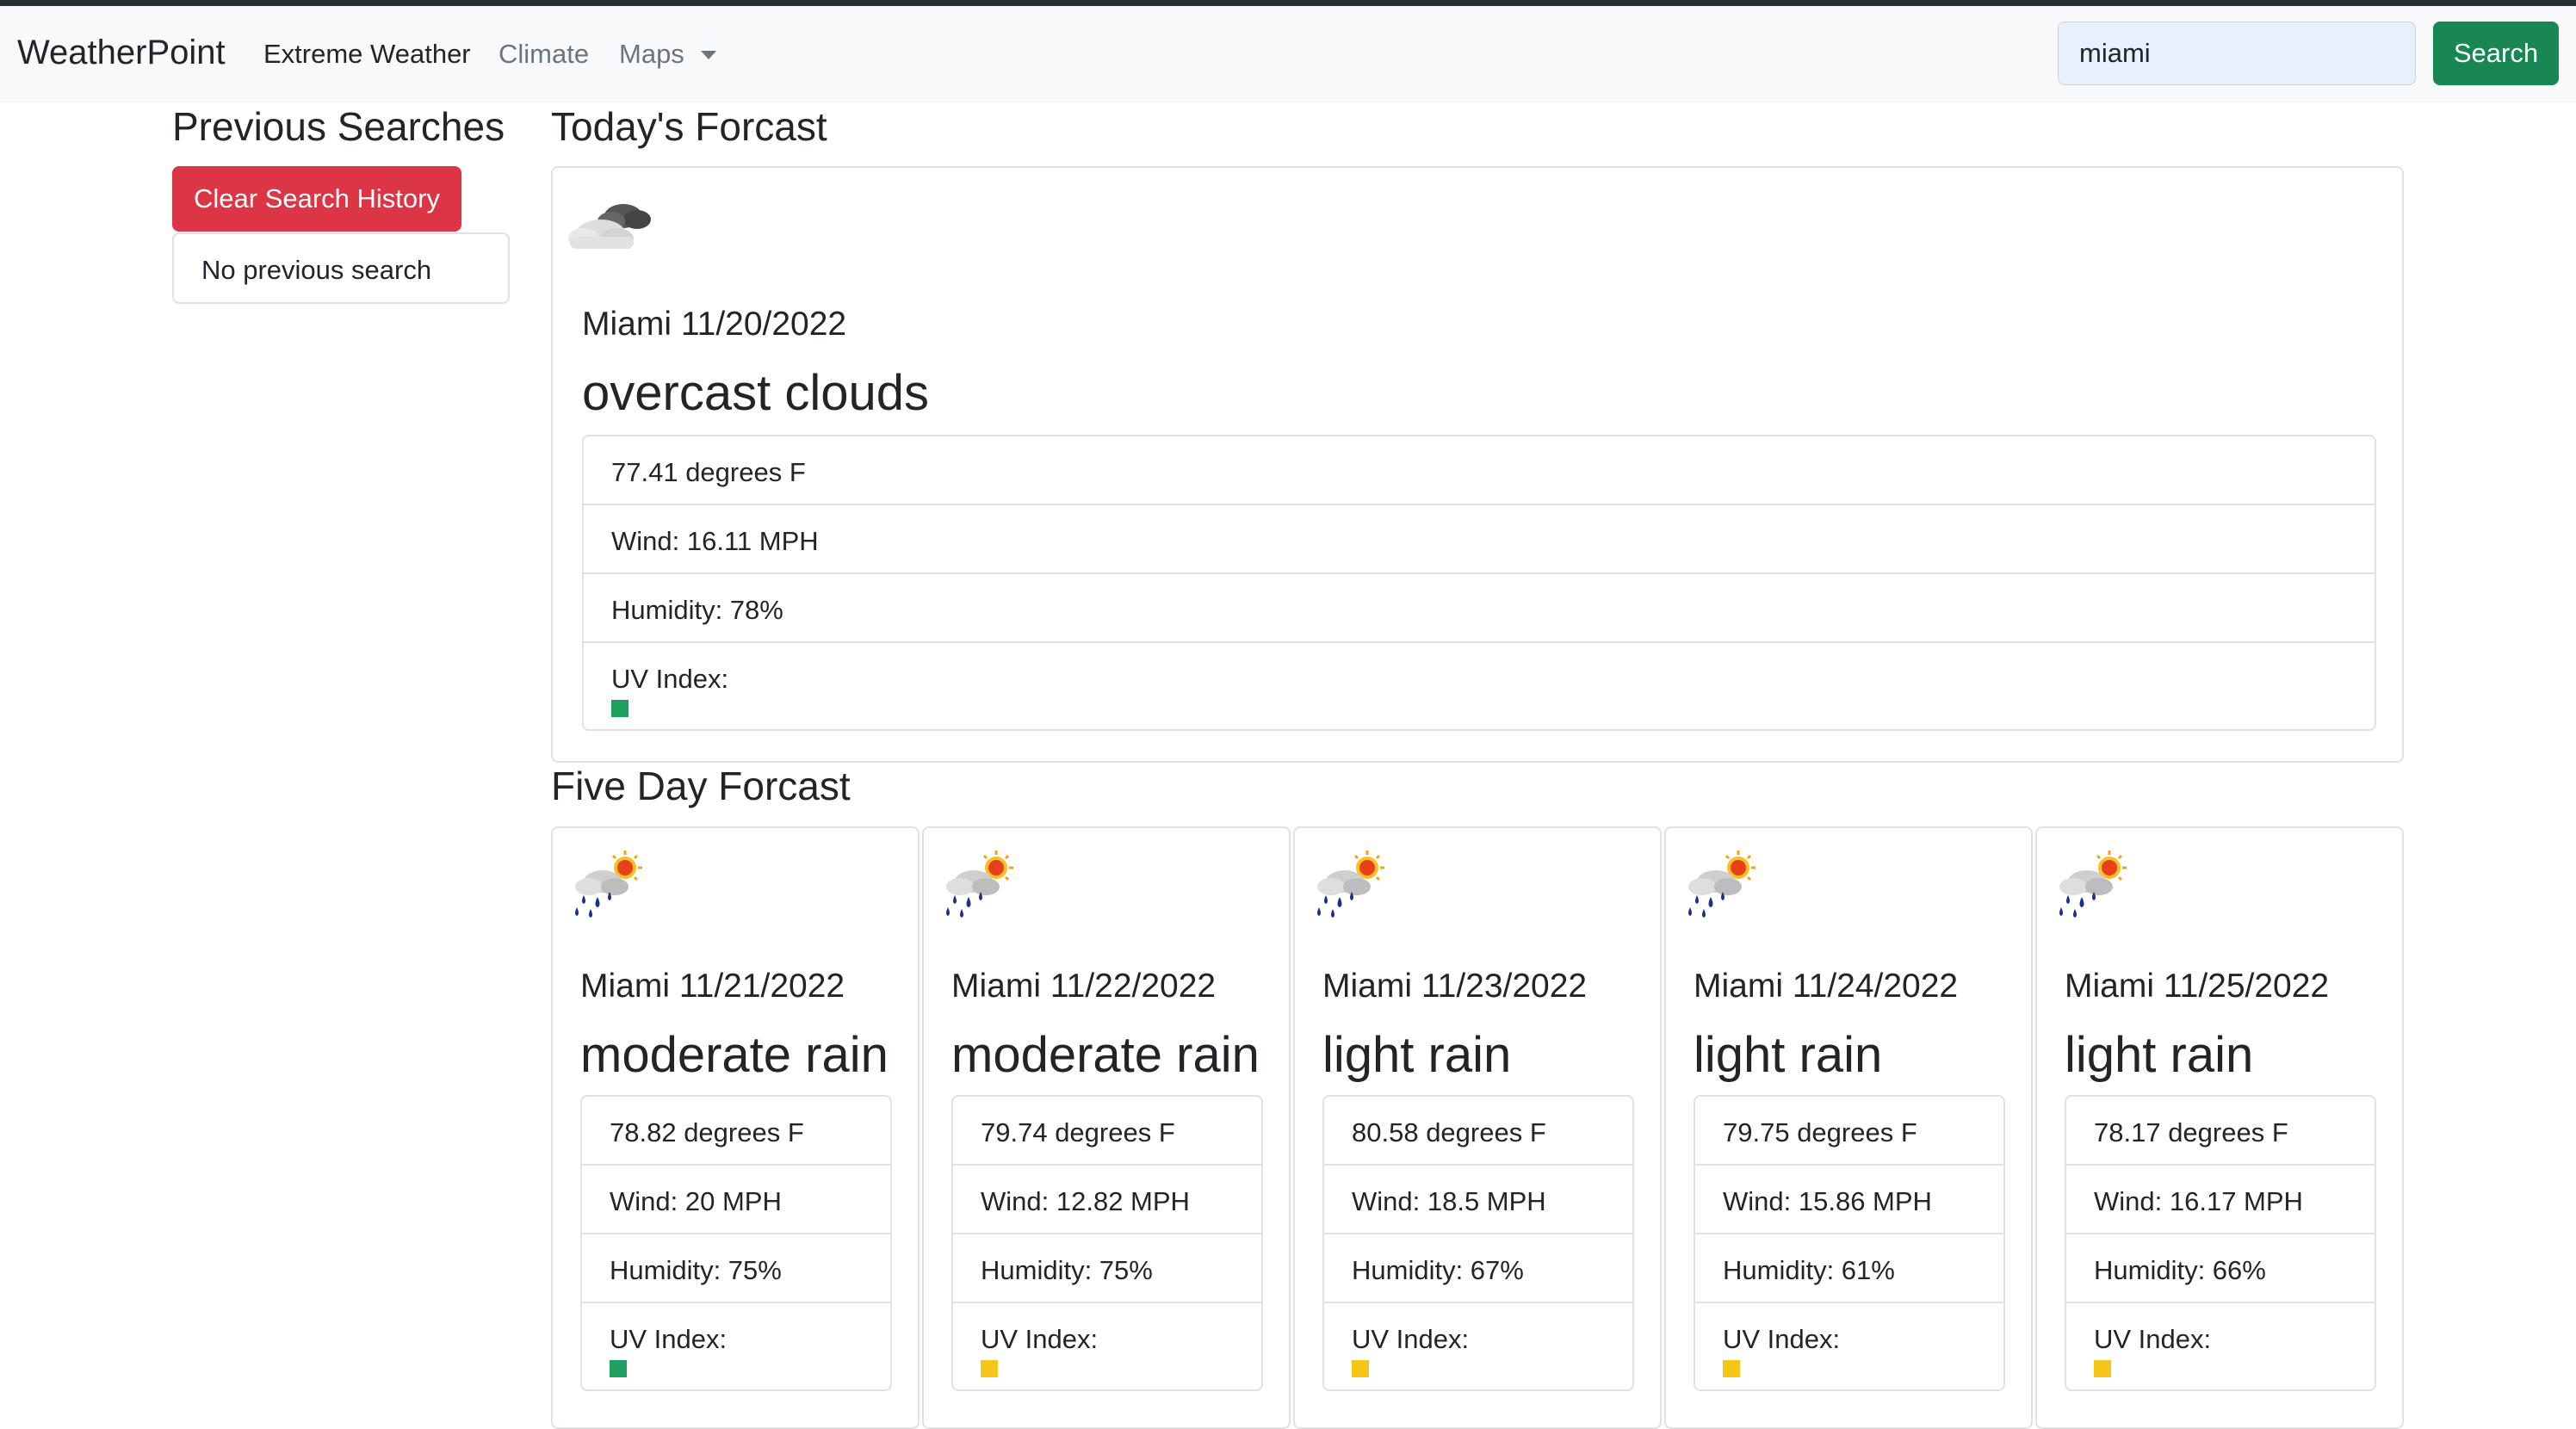  What do you see at coordinates (367, 54) in the screenshot?
I see `nav-extreme-weather: Extreme Weather` at bounding box center [367, 54].